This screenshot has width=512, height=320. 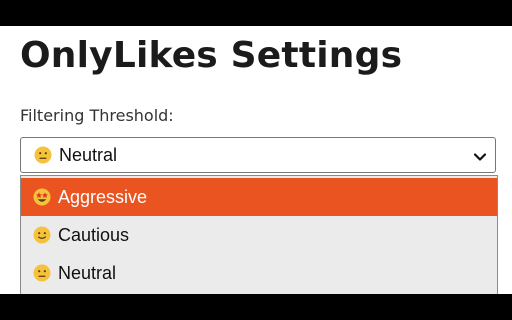 I want to click on option-neutral: Neutral, so click(x=259, y=273).